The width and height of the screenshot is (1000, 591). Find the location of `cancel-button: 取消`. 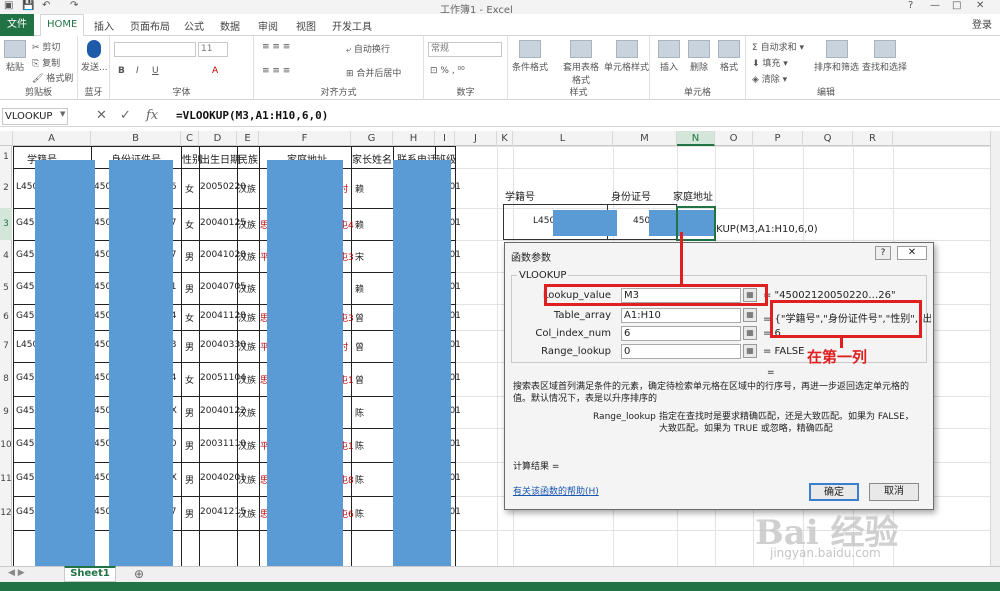

cancel-button: 取消 is located at coordinates (894, 492).